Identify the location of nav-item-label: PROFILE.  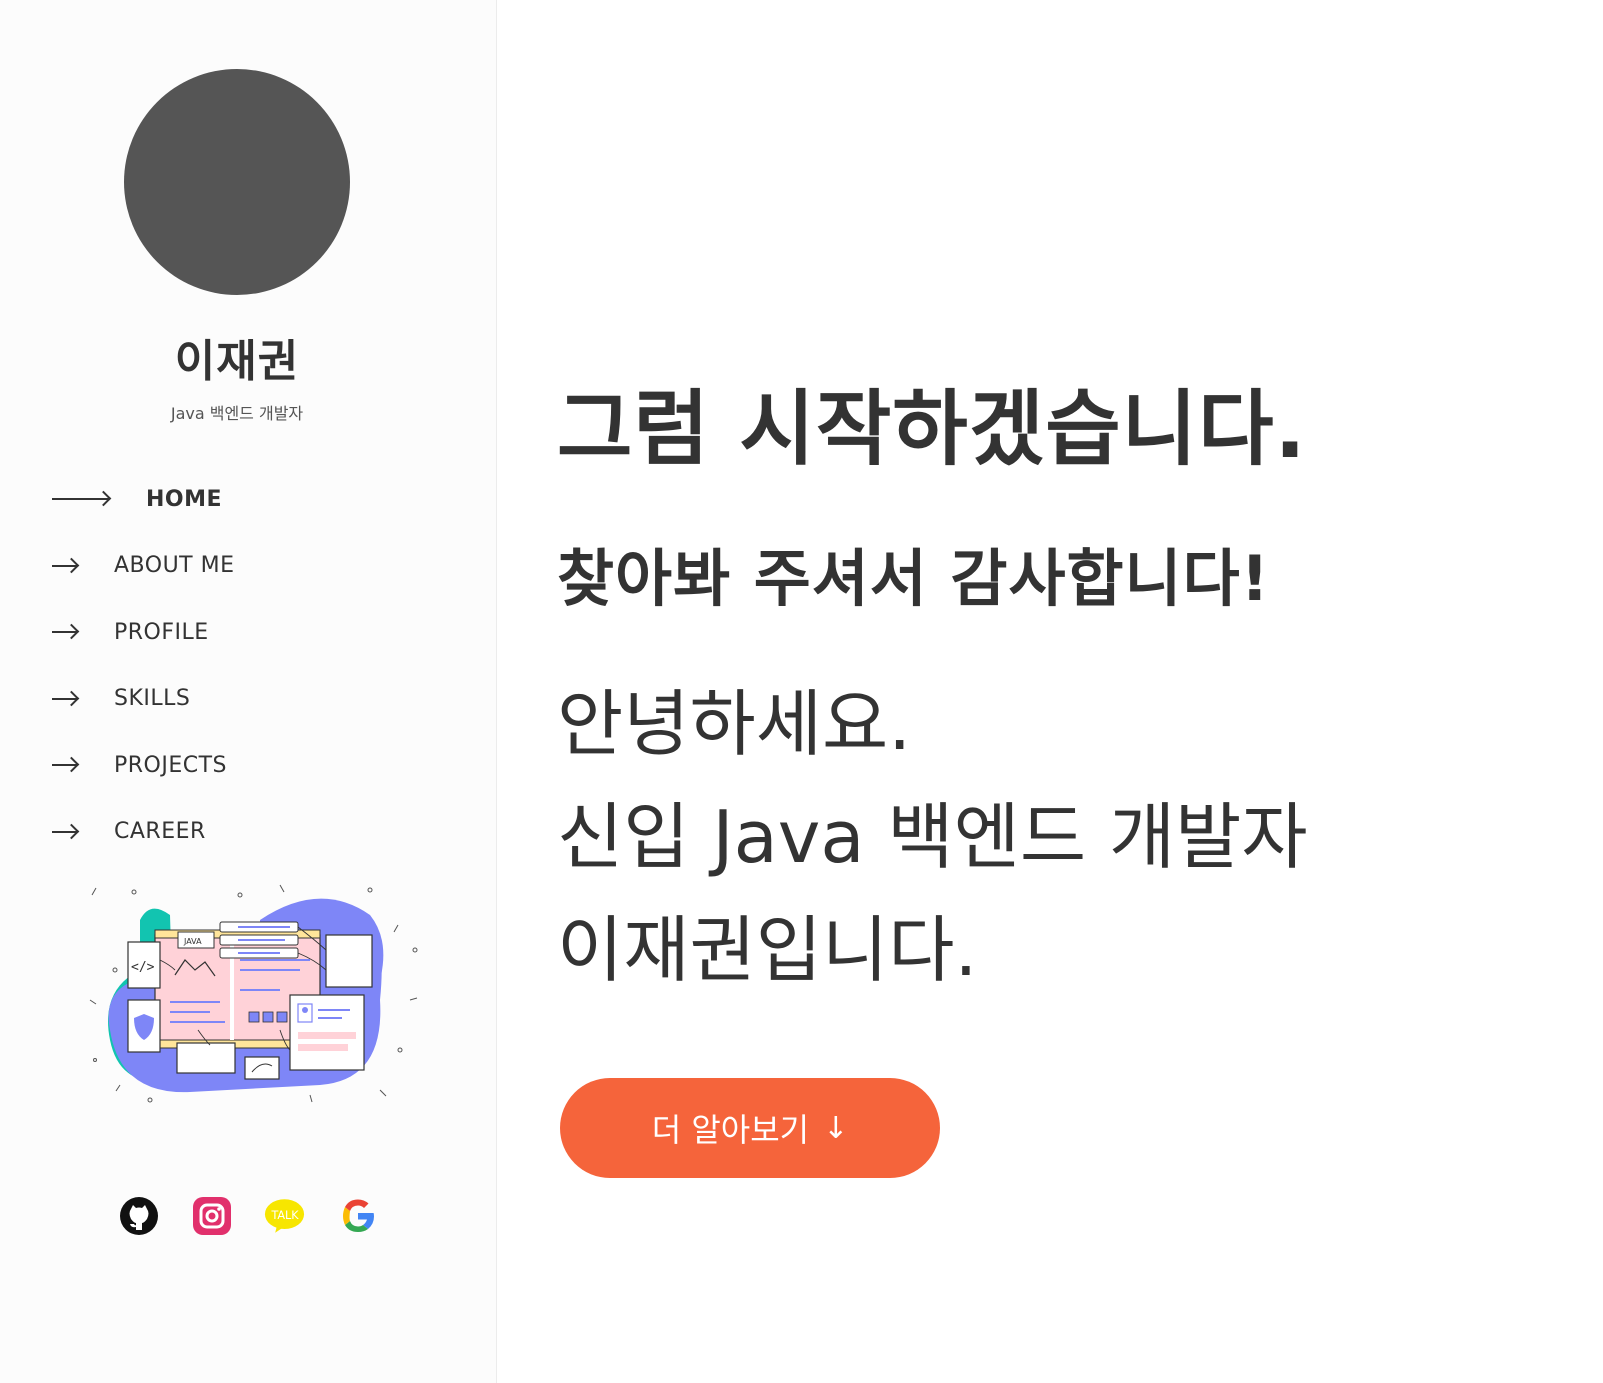
(161, 632).